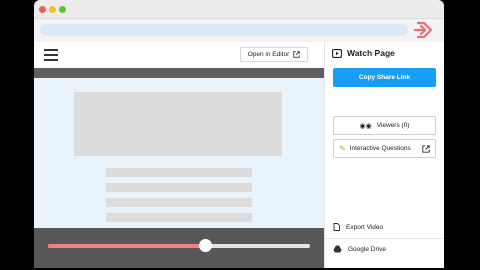  Describe the element at coordinates (62, 9) in the screenshot. I see `maximize-window-button` at that location.